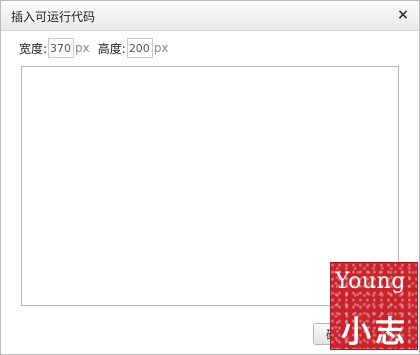 The image size is (420, 355). I want to click on height-unit: px, so click(161, 48).